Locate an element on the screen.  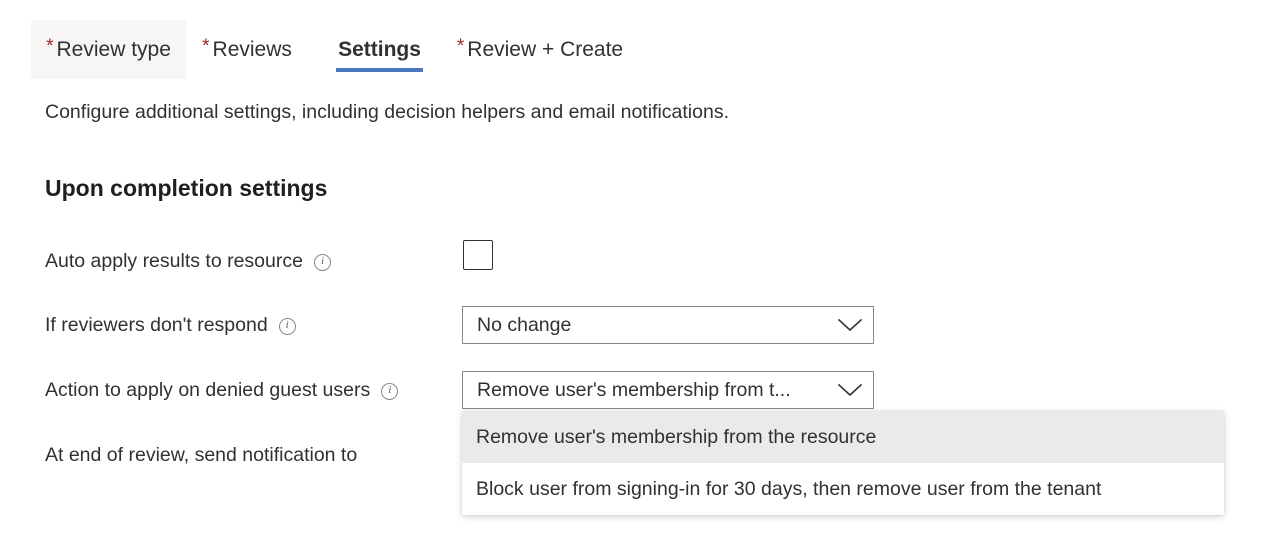
label-end-of-review-notification: At end of review, send notification to is located at coordinates (201, 455).